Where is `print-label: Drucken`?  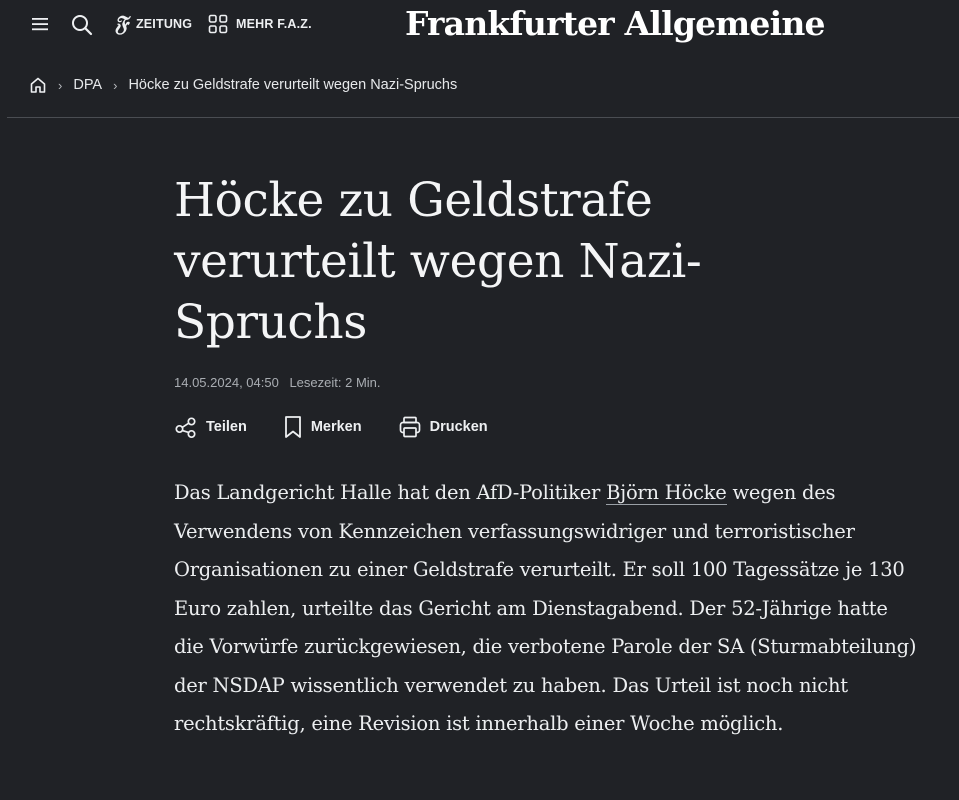 print-label: Drucken is located at coordinates (458, 427).